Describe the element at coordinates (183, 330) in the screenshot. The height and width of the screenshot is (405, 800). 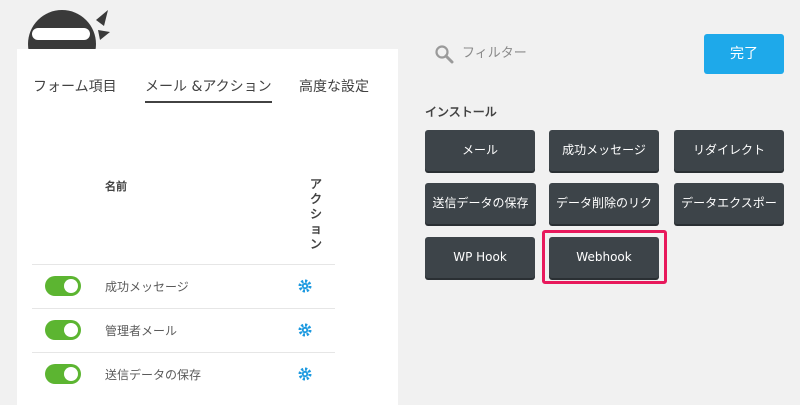
I see `table-row: 管理者メール` at that location.